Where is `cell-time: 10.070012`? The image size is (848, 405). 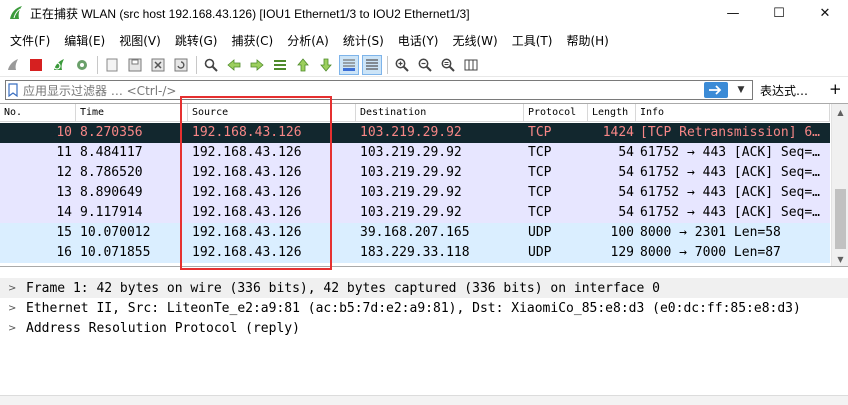
cell-time: 10.070012 is located at coordinates (115, 232).